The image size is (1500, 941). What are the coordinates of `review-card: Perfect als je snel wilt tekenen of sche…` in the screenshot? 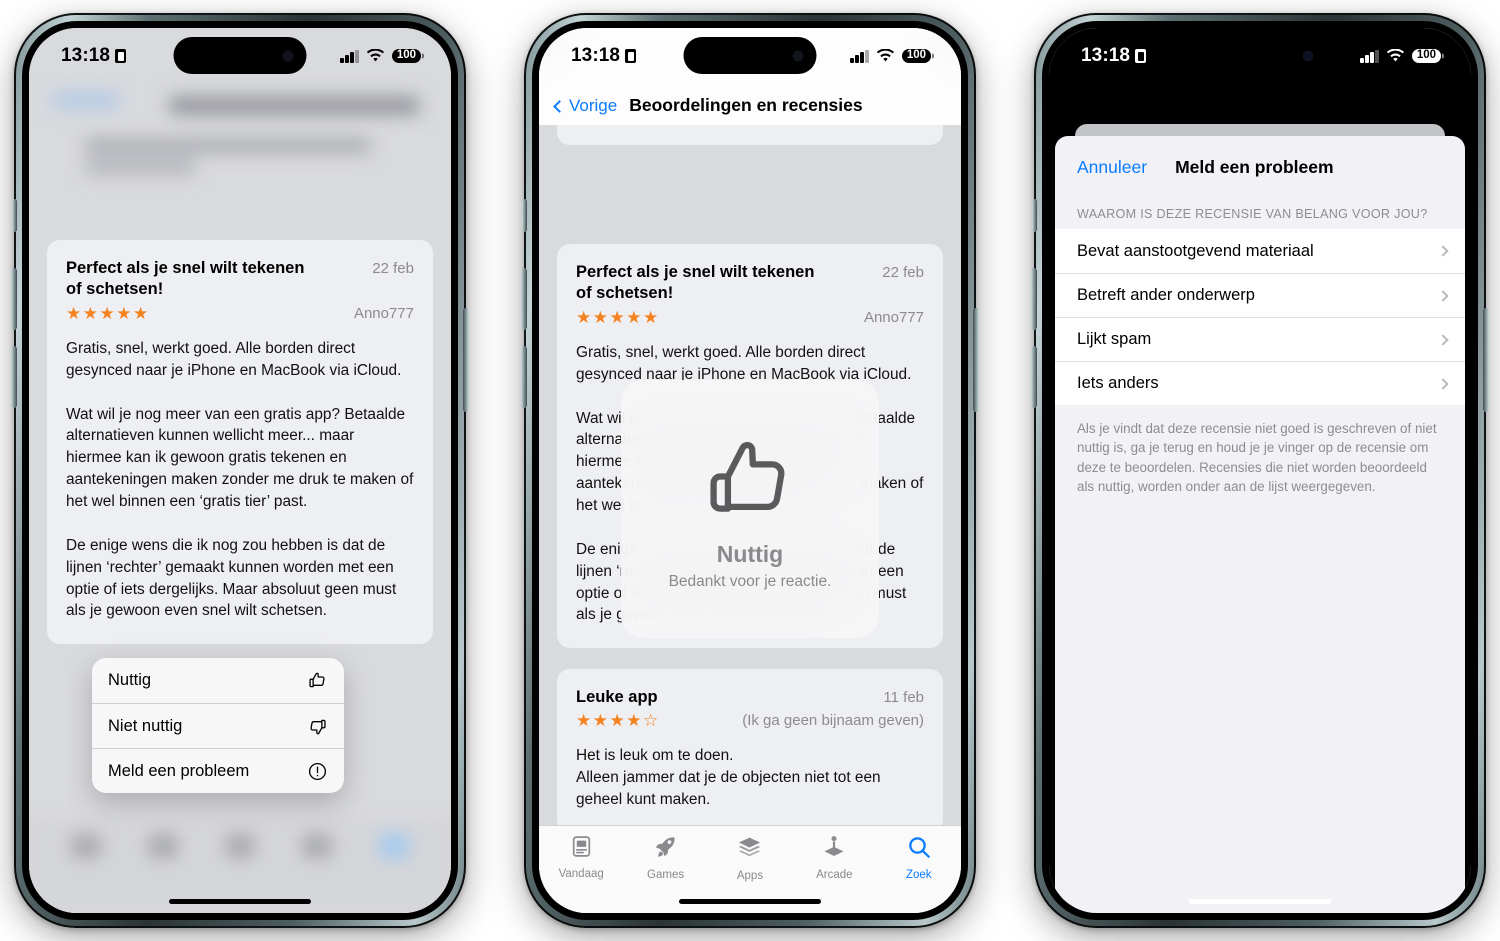 It's located at (240, 442).